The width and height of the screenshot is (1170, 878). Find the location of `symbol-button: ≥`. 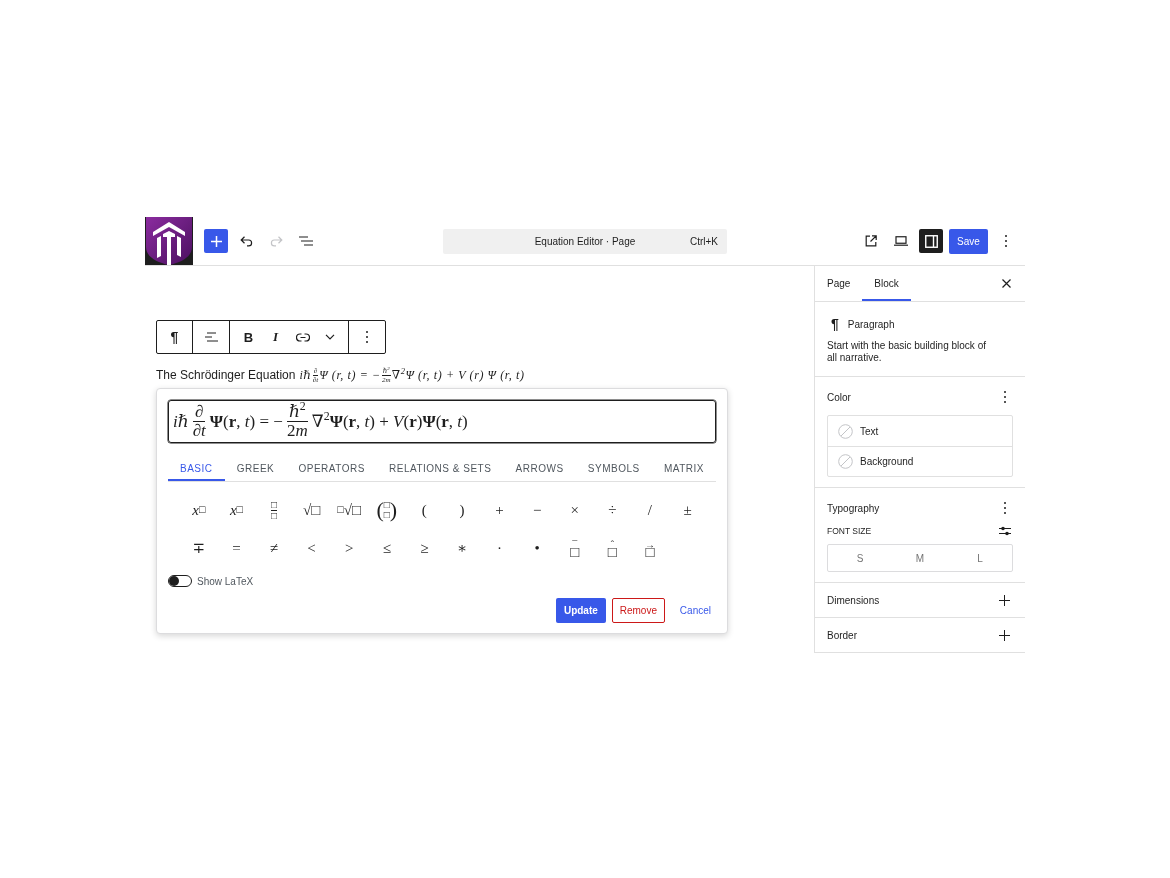

symbol-button: ≥ is located at coordinates (424, 548).